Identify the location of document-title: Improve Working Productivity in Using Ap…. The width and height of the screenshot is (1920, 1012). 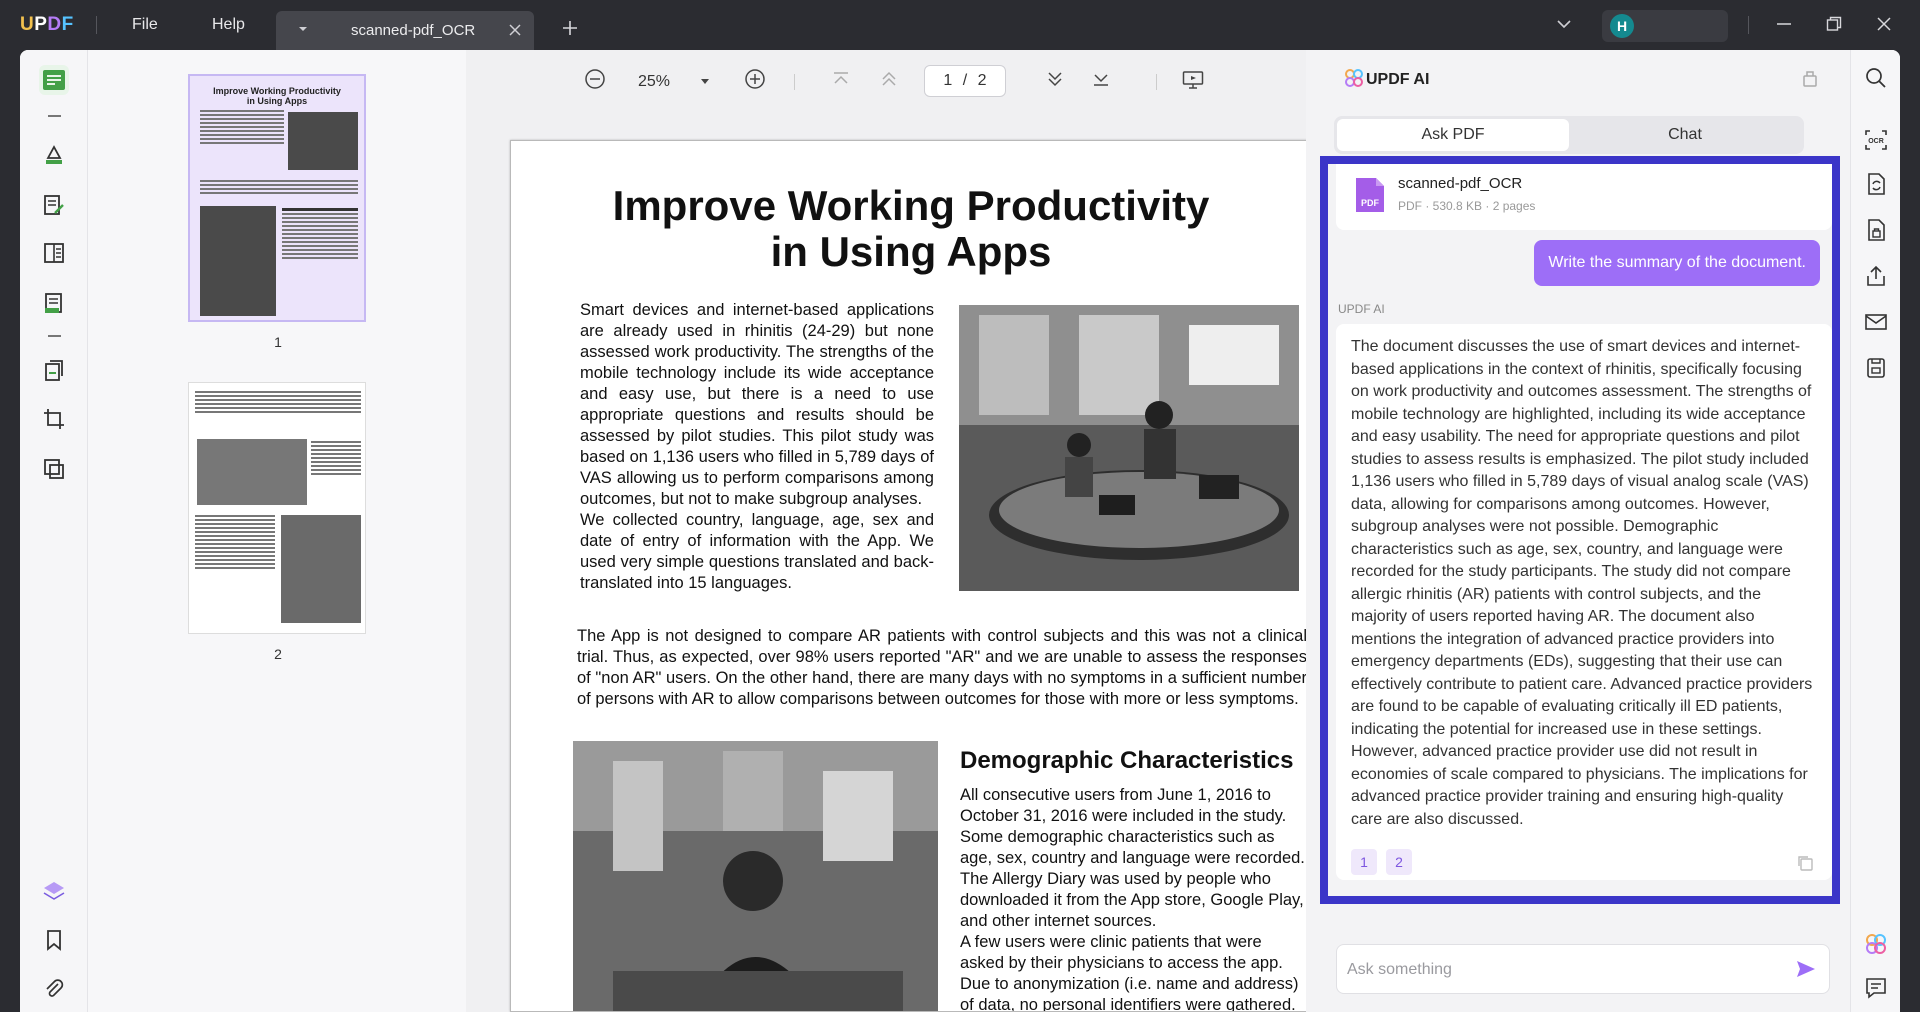
(911, 228).